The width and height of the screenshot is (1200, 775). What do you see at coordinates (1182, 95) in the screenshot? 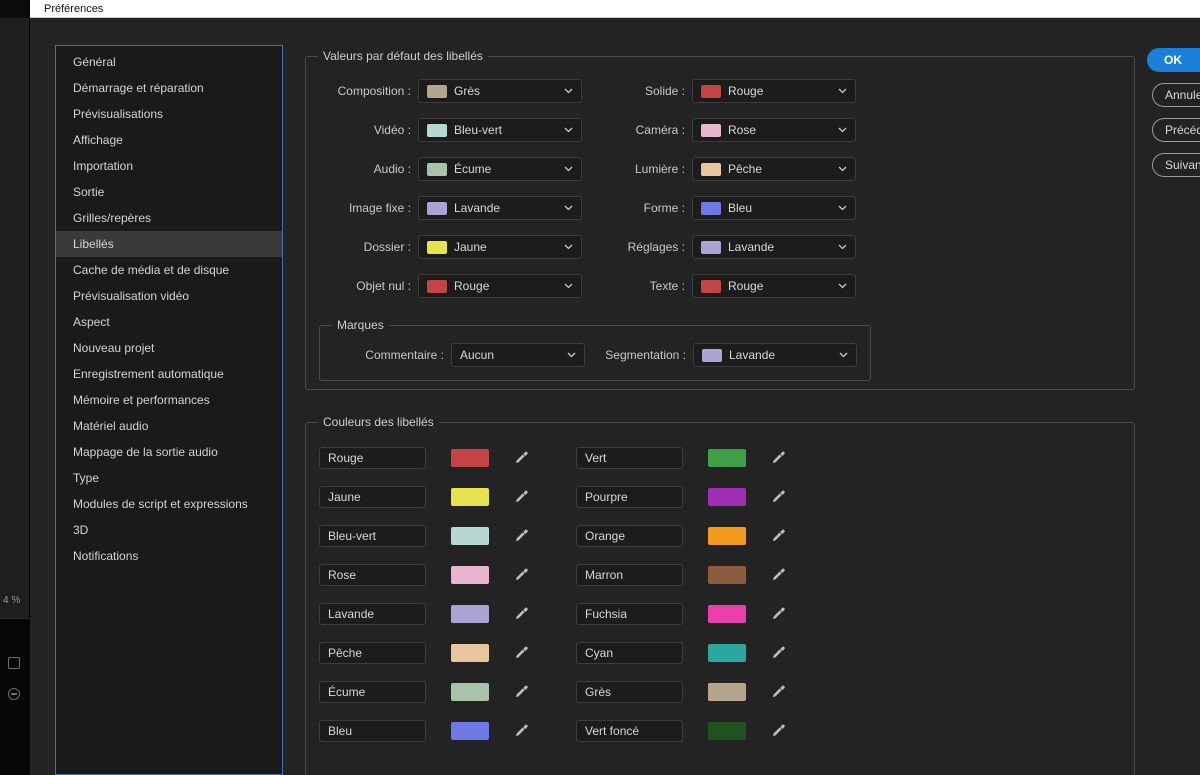
I see `cancel-button-label: Annuler` at bounding box center [1182, 95].